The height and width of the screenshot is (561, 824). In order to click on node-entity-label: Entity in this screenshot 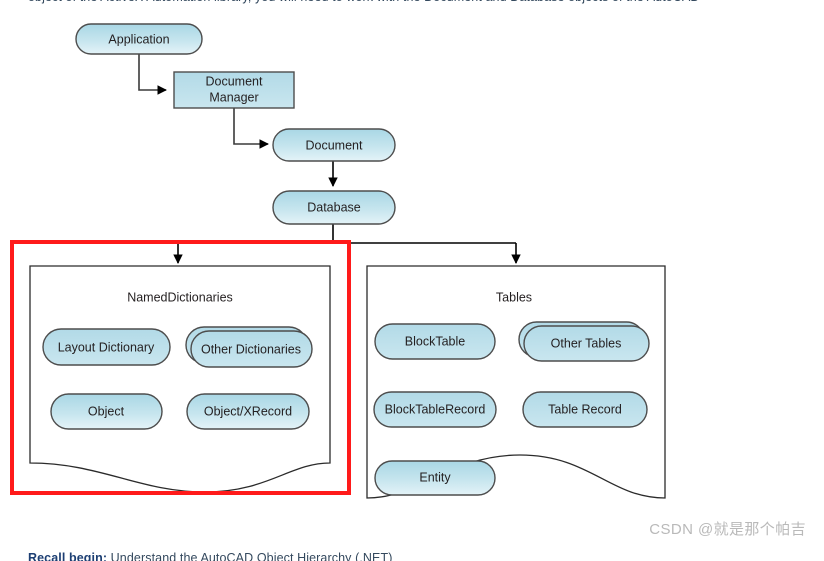, I will do `click(435, 477)`.